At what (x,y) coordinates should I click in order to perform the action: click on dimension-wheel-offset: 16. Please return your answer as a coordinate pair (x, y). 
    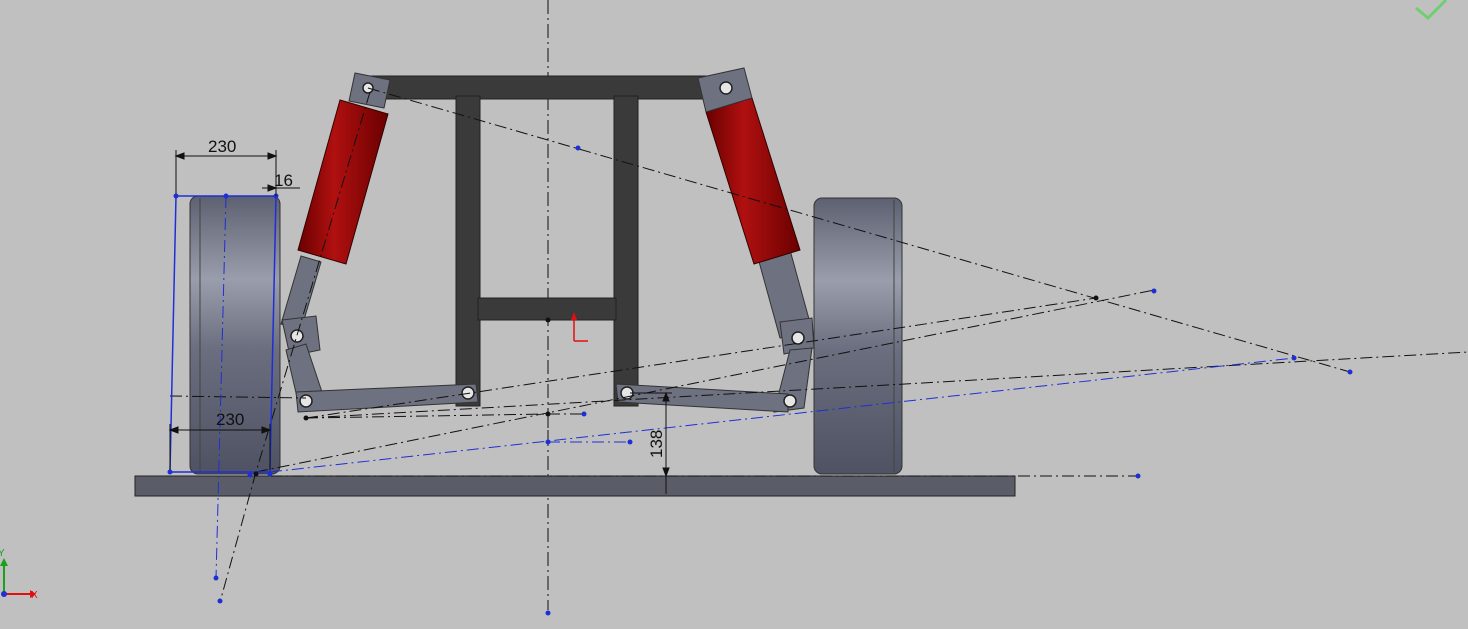
    Looking at the image, I should click on (281, 183).